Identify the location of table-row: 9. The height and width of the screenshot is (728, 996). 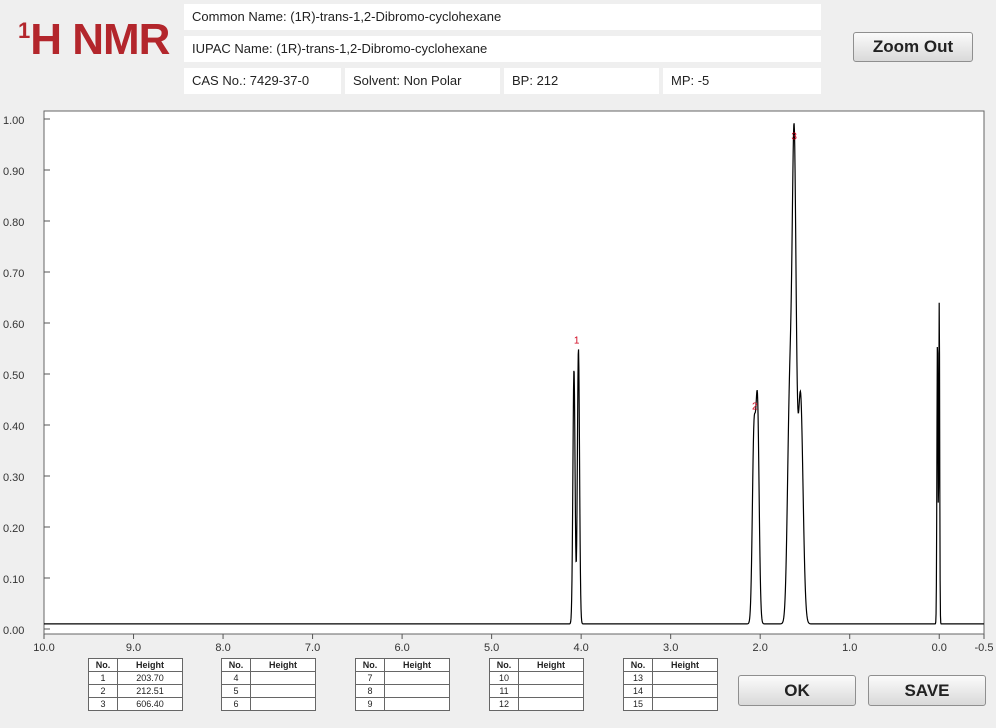
(402, 704).